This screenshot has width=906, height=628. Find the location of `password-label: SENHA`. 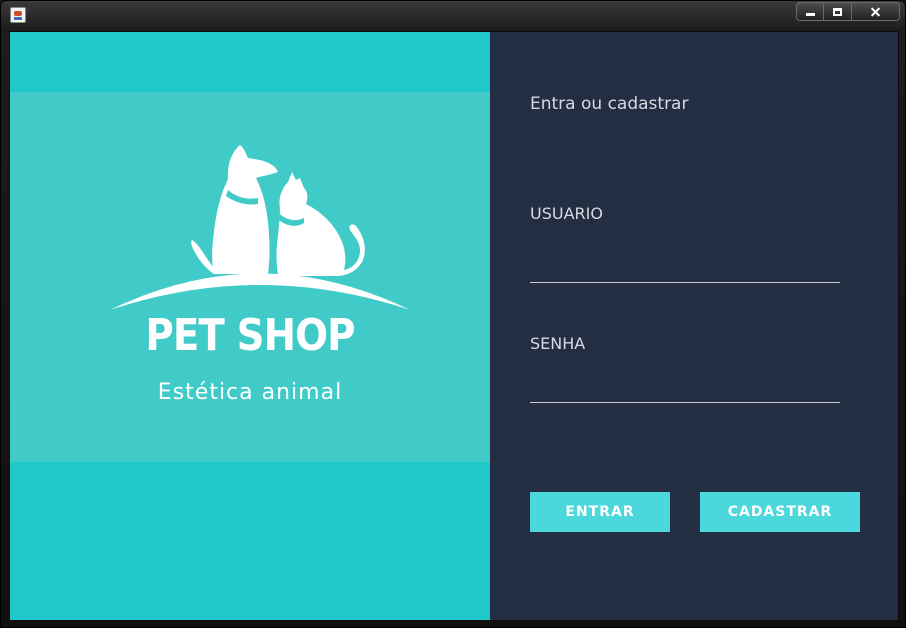

password-label: SENHA is located at coordinates (558, 343).